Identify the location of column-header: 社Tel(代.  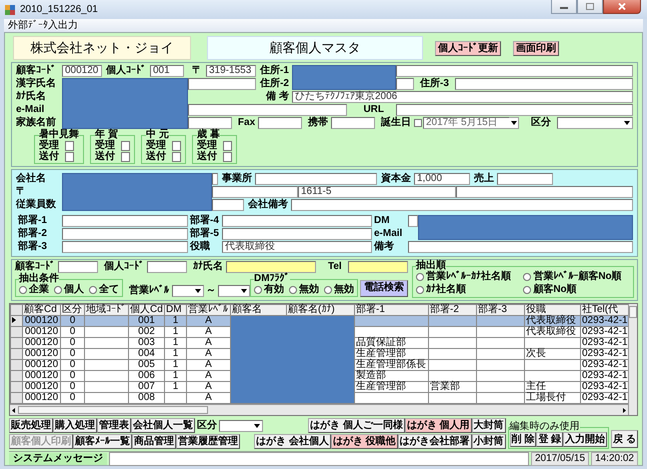
(604, 310).